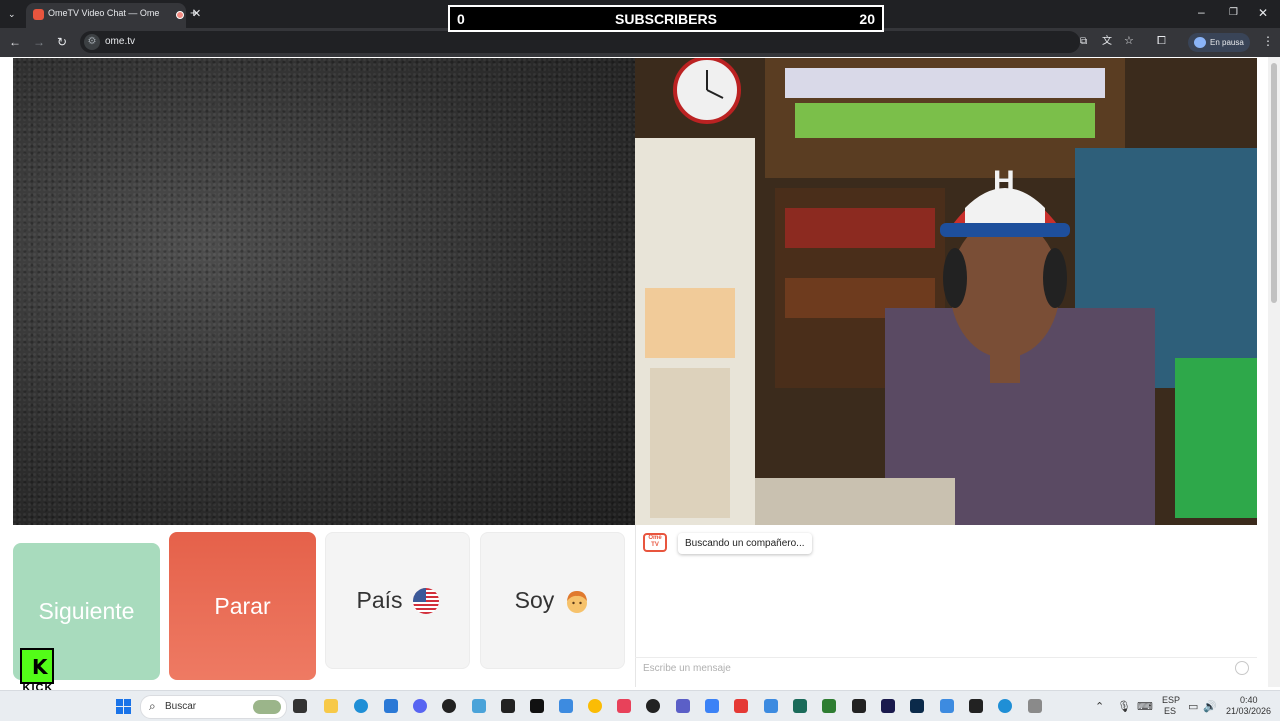 Image resolution: width=1280 pixels, height=721 pixels. What do you see at coordinates (1124, 706) in the screenshot?
I see `microphone-icon: 🎙` at bounding box center [1124, 706].